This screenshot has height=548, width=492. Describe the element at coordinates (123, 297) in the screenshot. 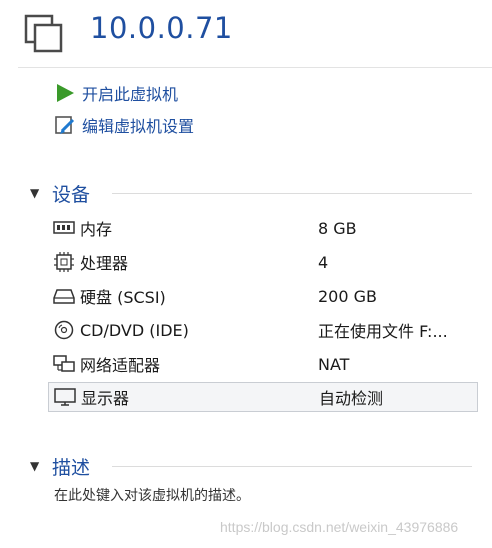

I see `device-name: 硬盘 (SCSI)` at that location.